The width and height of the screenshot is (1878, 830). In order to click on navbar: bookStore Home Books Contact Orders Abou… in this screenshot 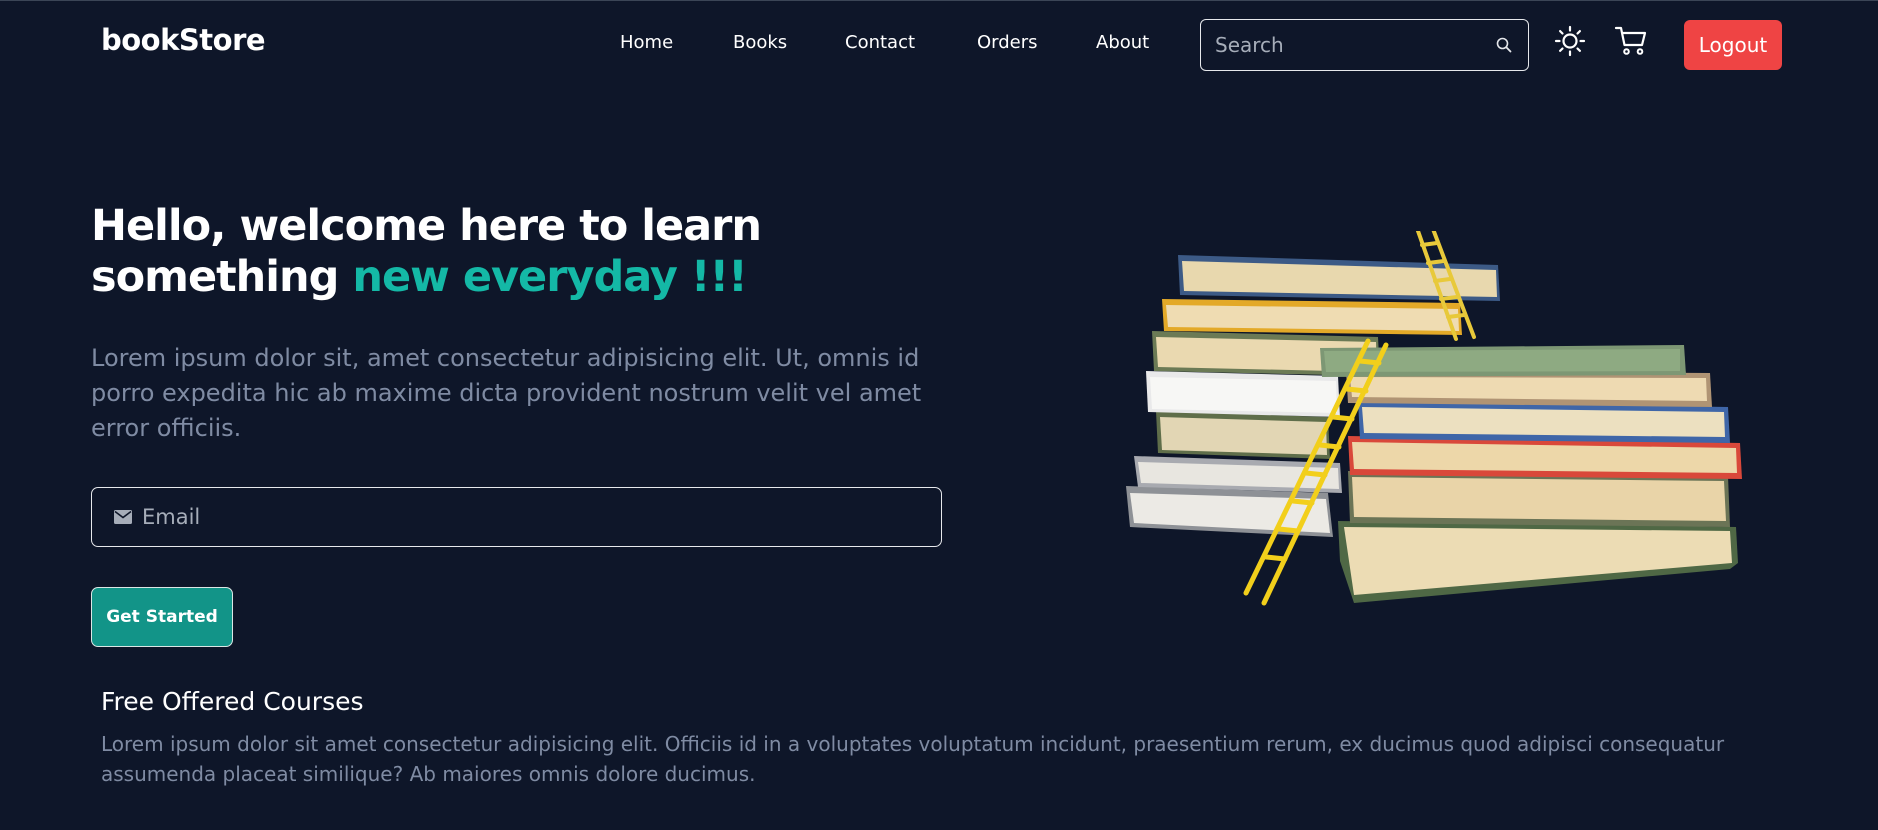, I will do `click(939, 45)`.